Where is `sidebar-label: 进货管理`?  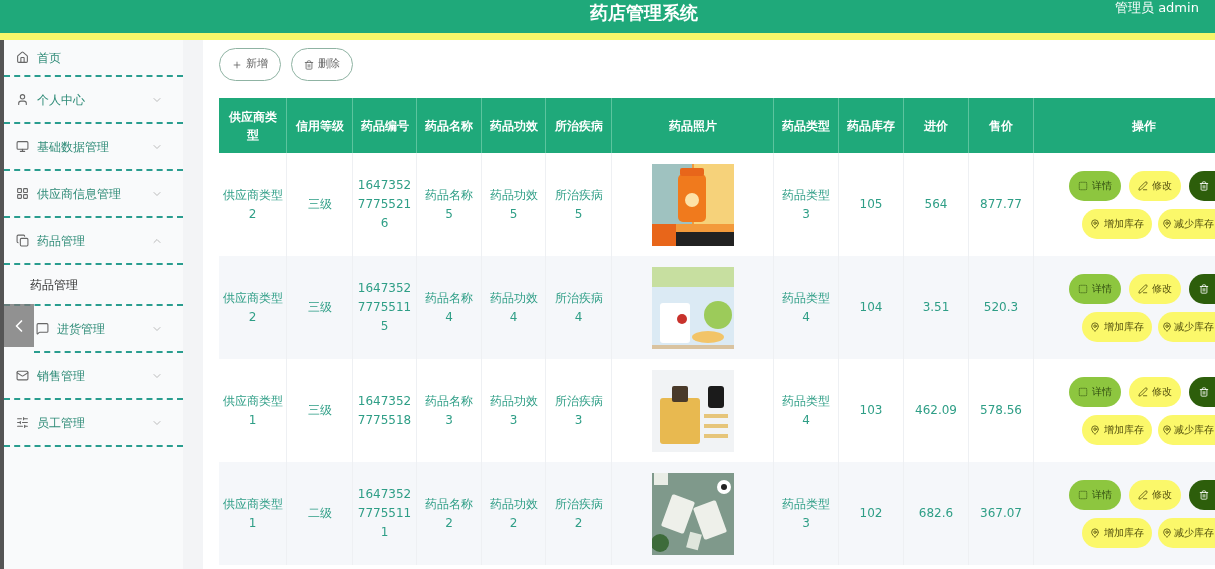 sidebar-label: 进货管理 is located at coordinates (81, 329).